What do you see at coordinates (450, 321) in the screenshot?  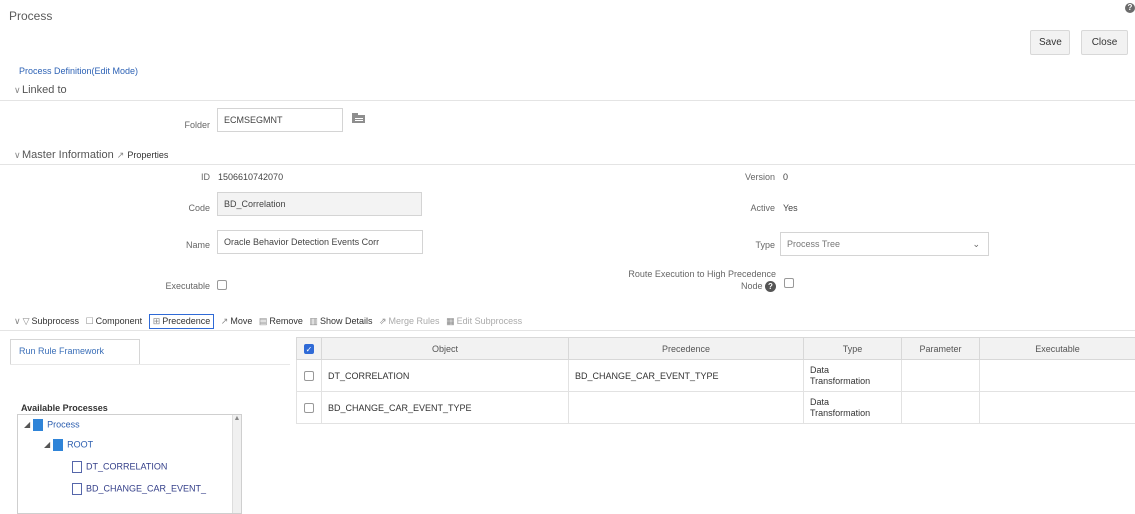 I see `edit-subprocess-icon: ▦` at bounding box center [450, 321].